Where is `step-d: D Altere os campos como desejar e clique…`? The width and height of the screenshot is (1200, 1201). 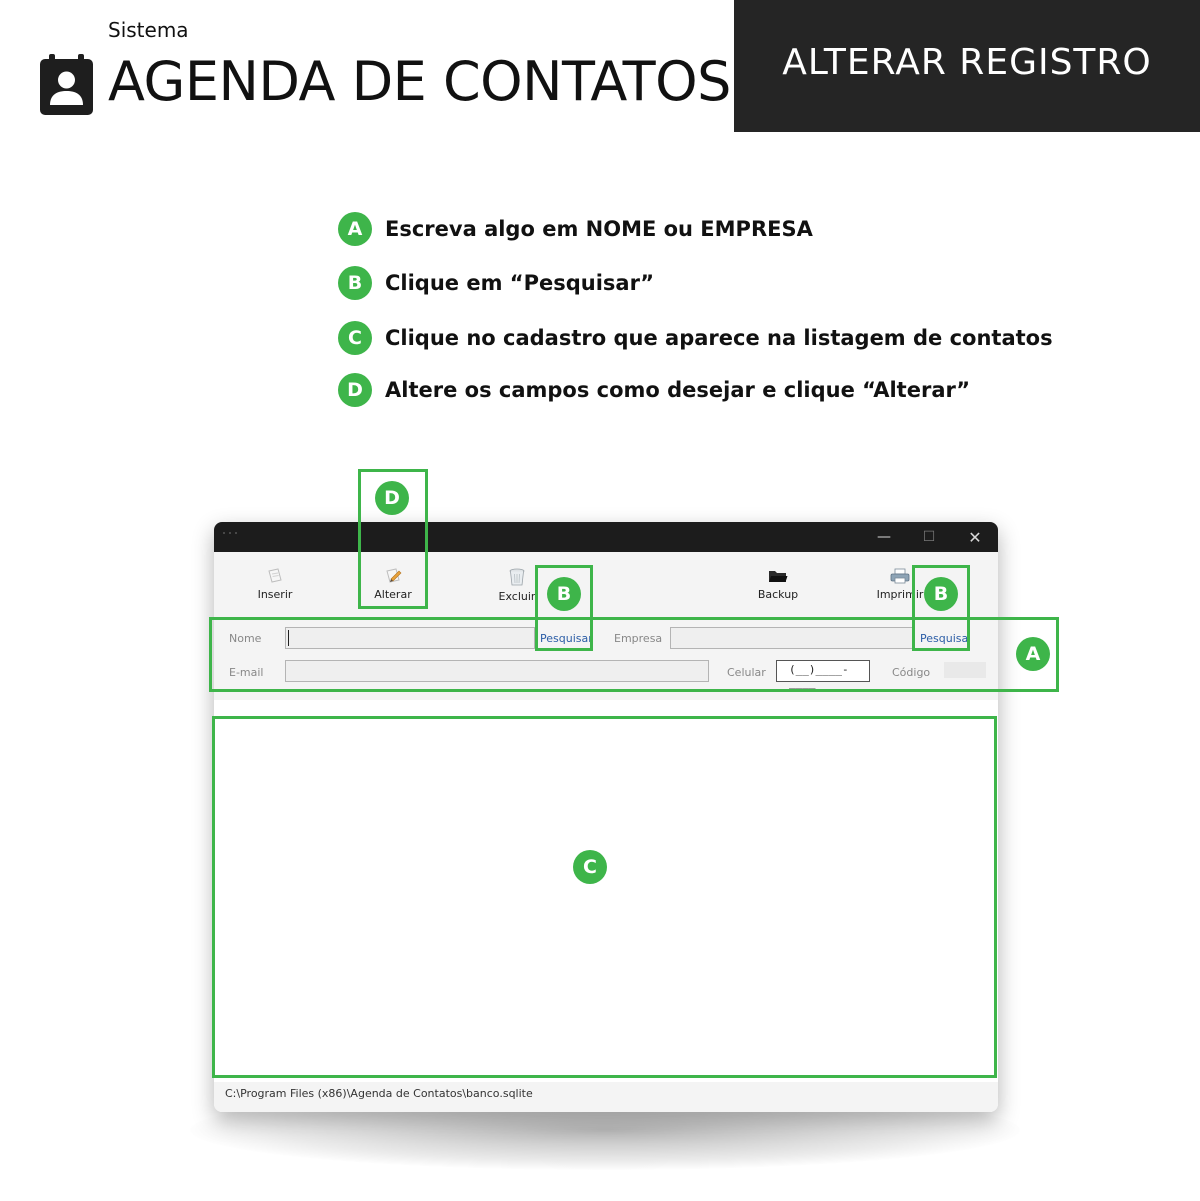
step-d: D Altere os campos como desejar e clique… is located at coordinates (654, 390).